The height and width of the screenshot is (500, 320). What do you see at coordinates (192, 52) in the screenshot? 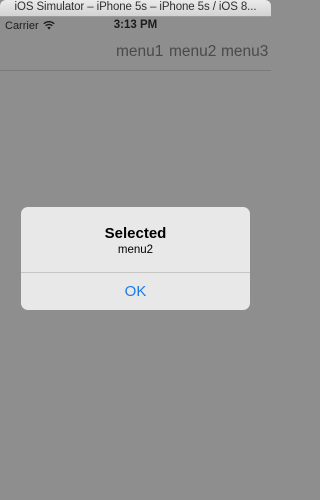
I see `menu-item-menu2: menu2` at bounding box center [192, 52].